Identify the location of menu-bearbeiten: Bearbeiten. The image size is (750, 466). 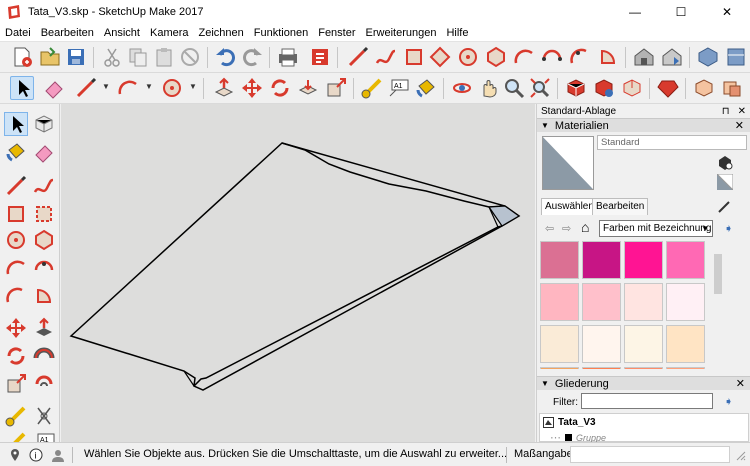
(67, 33).